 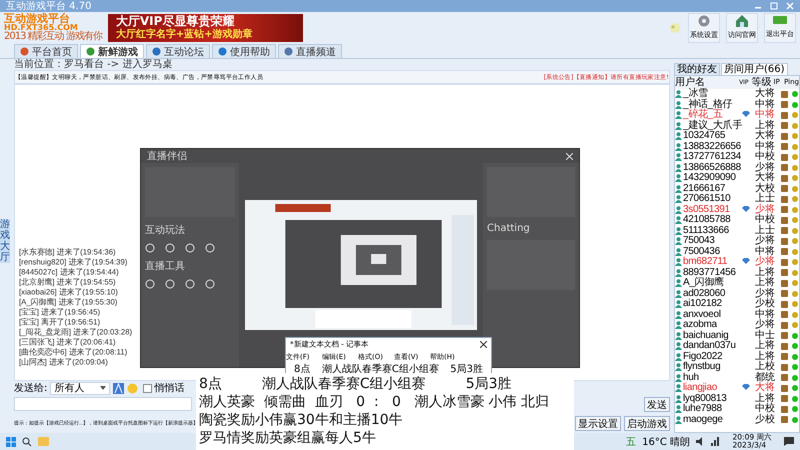 I want to click on user-row: 21666167 大校, so click(x=737, y=189).